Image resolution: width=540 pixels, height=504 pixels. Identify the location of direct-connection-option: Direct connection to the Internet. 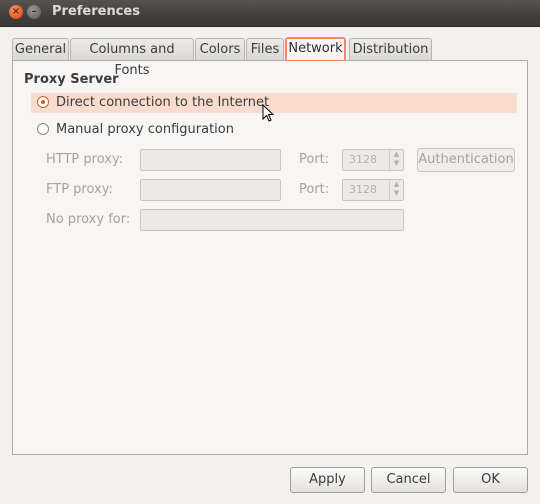
(274, 103).